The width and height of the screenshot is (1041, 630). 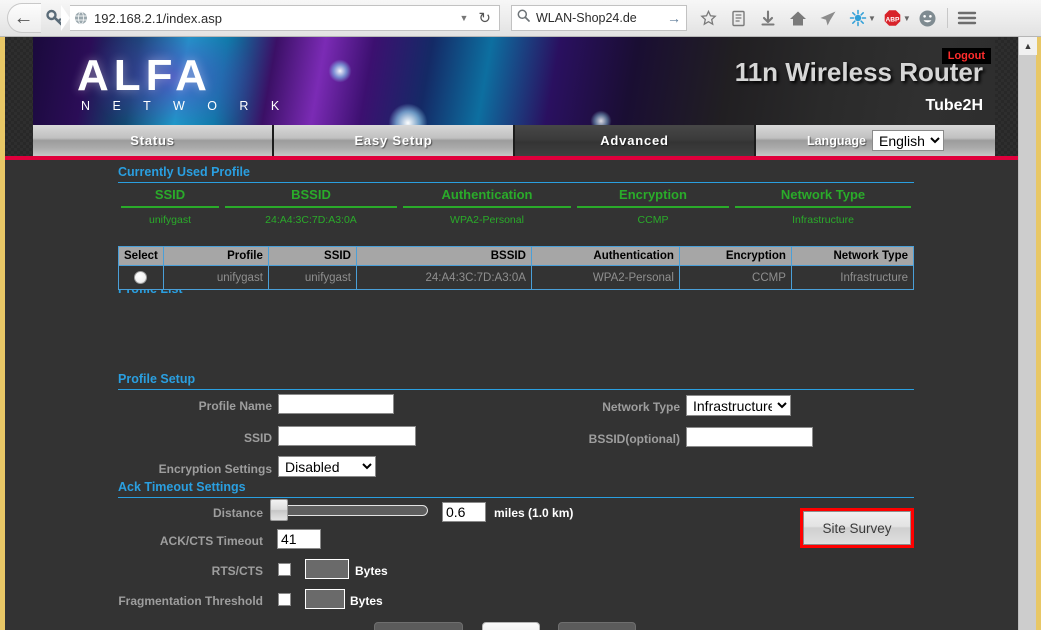 I want to click on row-select-cell, so click(x=141, y=277).